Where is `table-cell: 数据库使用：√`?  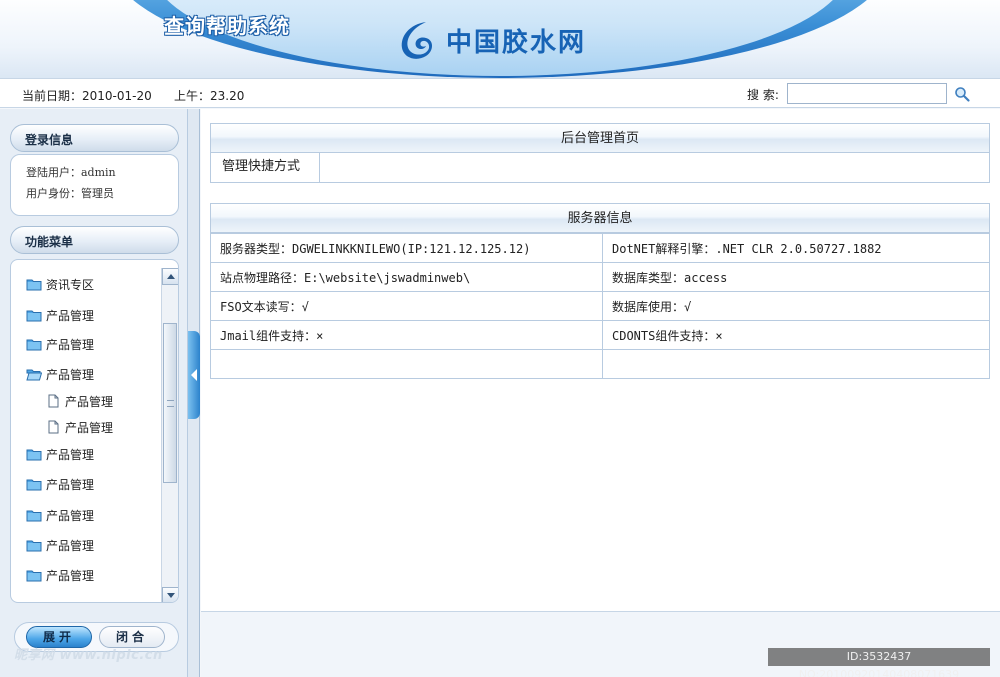 table-cell: 数据库使用：√ is located at coordinates (796, 306).